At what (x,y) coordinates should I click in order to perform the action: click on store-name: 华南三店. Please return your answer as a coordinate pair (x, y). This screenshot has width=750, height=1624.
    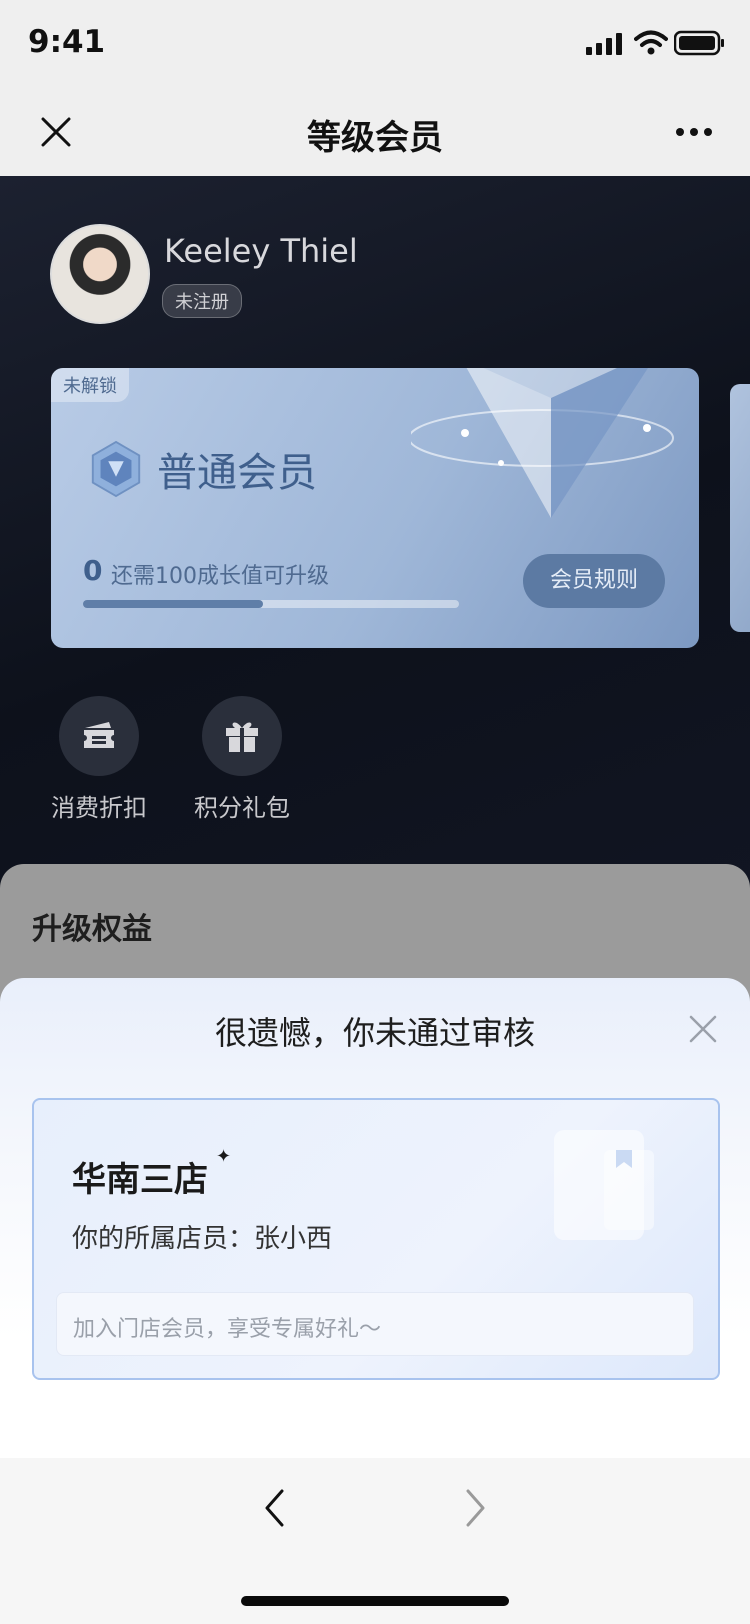
    Looking at the image, I should click on (140, 1180).